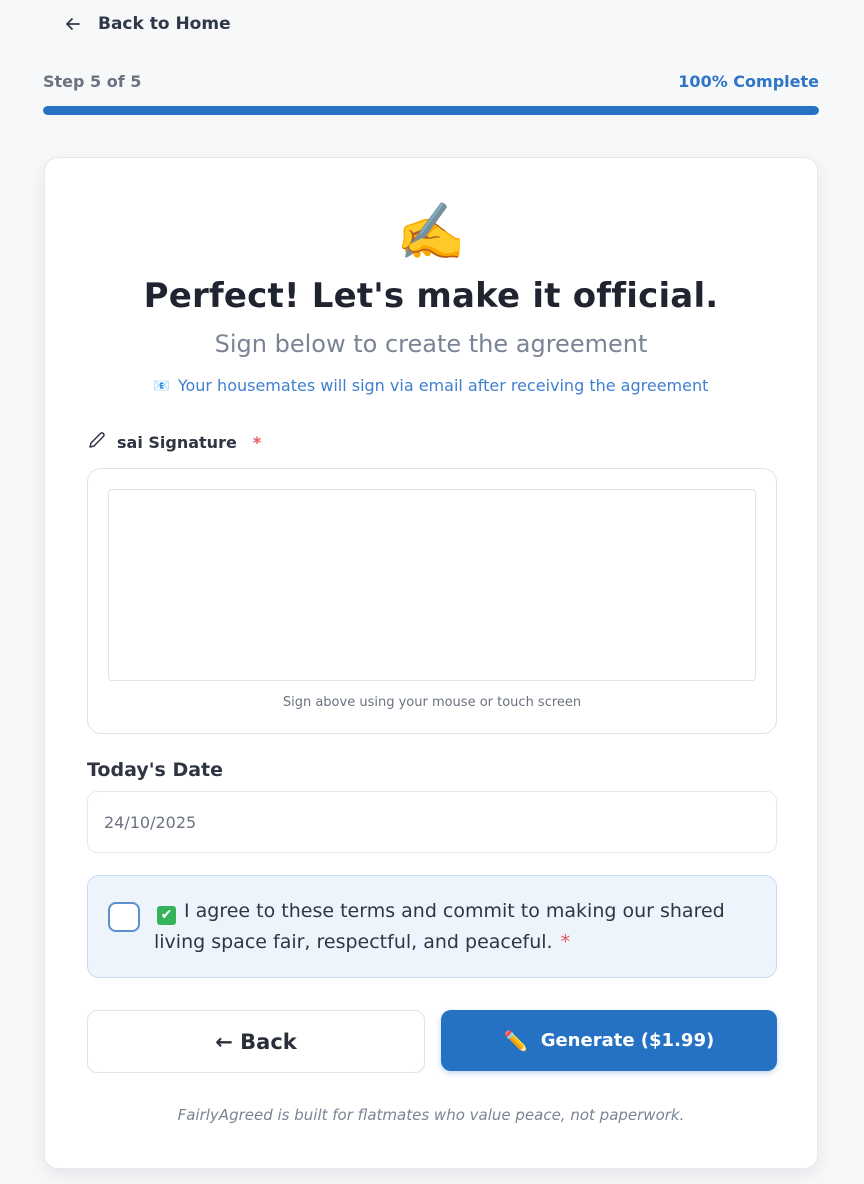 This screenshot has height=1184, width=864. I want to click on signature-label-text: sai Signature, so click(177, 442).